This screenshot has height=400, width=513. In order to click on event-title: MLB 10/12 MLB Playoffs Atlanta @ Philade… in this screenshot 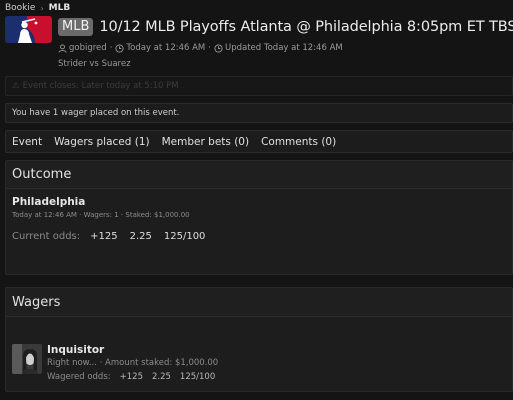, I will do `click(285, 27)`.